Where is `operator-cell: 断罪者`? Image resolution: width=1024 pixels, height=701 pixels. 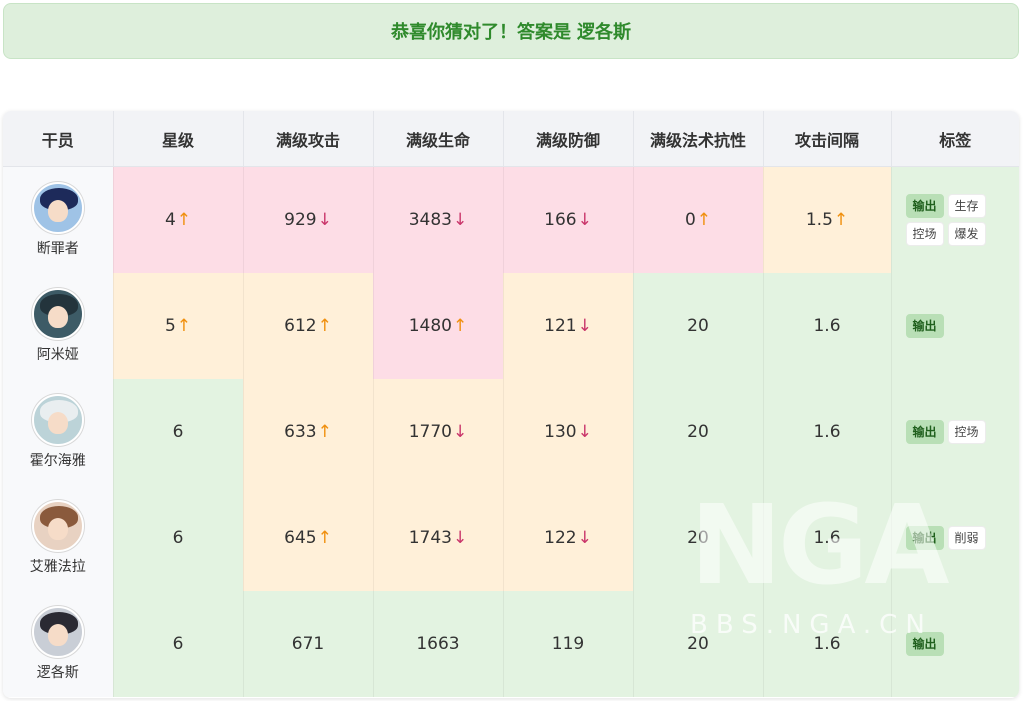
operator-cell: 断罪者 is located at coordinates (58, 219).